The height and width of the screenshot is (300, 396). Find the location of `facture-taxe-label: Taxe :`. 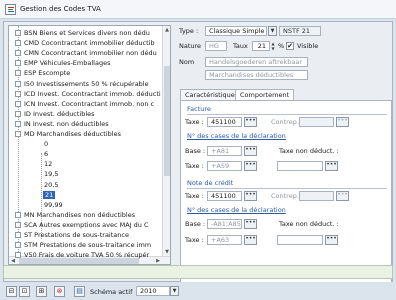

facture-taxe-label: Taxe : is located at coordinates (194, 122).